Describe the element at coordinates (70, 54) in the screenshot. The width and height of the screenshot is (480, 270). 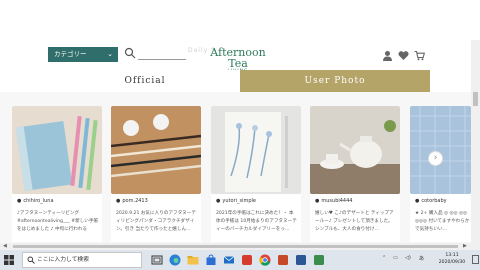
I see `category-label: カテゴリー` at that location.